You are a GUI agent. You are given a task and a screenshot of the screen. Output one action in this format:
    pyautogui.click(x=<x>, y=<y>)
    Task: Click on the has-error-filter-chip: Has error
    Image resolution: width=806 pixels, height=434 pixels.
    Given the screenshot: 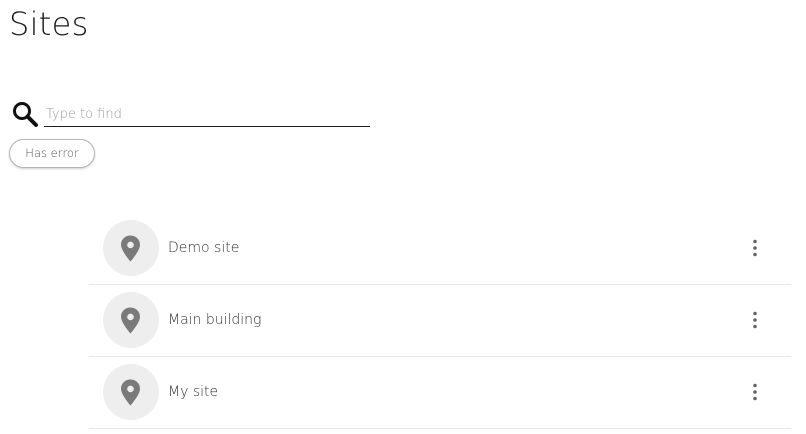 What is the action you would take?
    pyautogui.click(x=52, y=153)
    